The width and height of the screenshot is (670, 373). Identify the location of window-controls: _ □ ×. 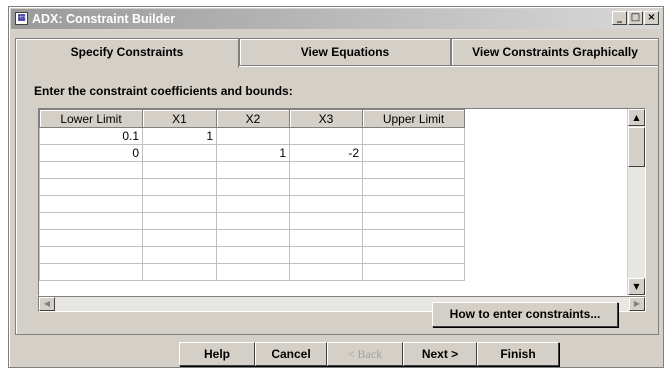
(635, 19).